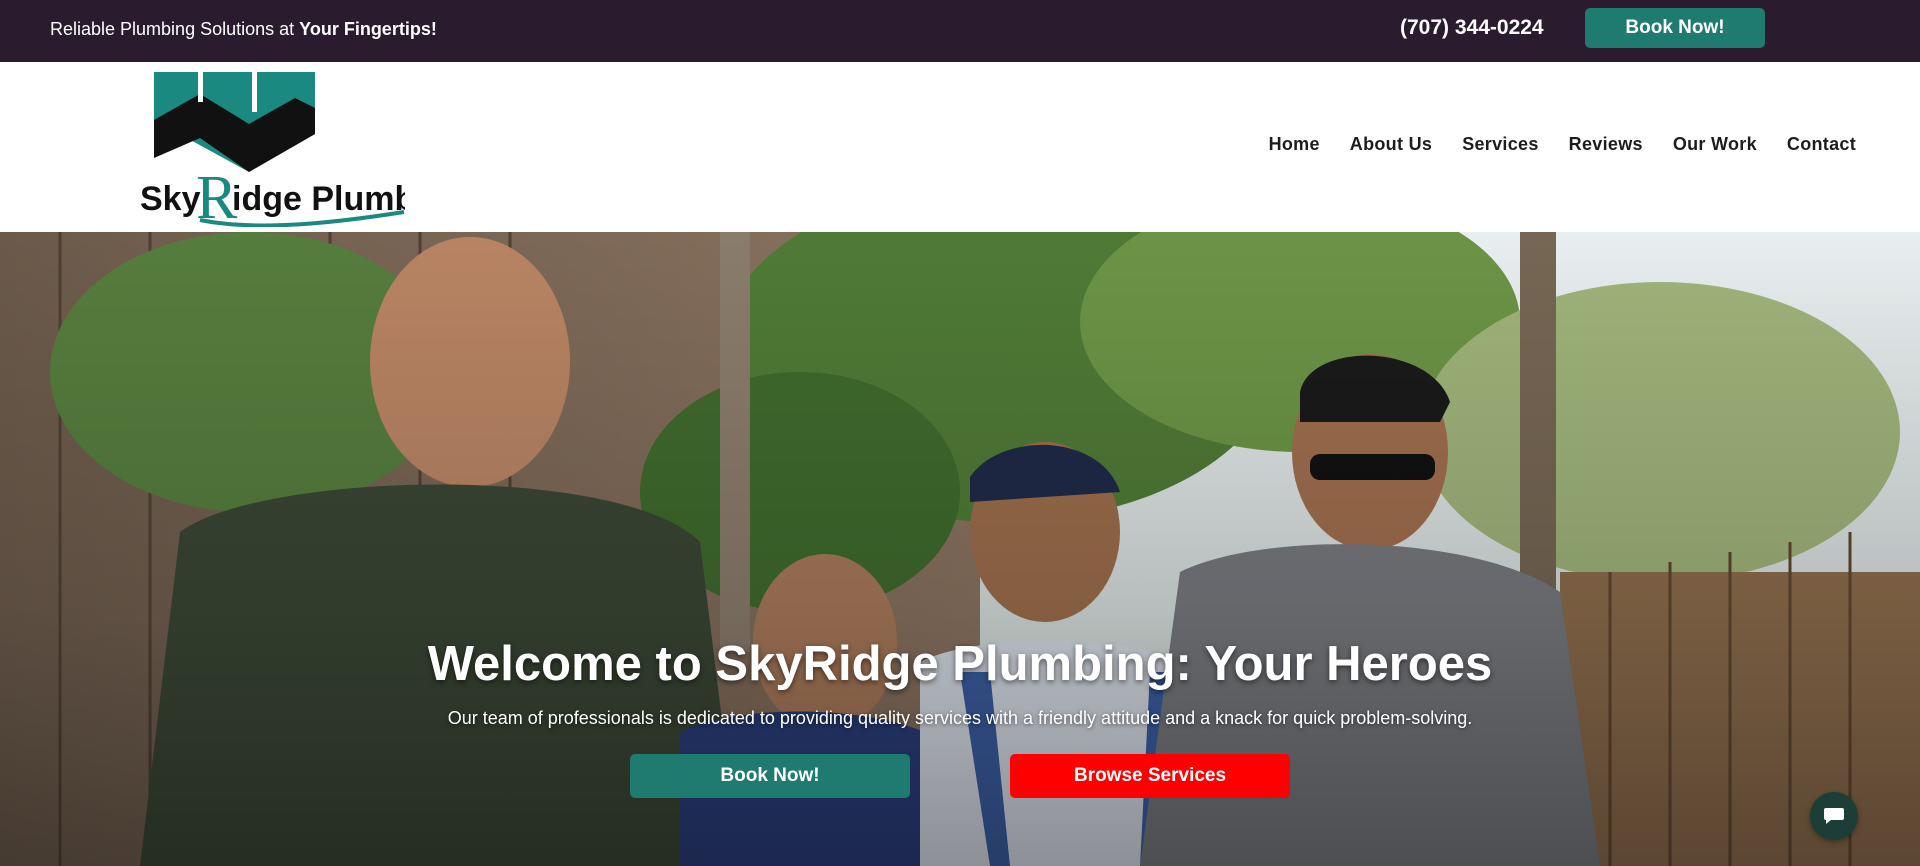 The height and width of the screenshot is (866, 1920). I want to click on nav-reviews: Reviews, so click(1606, 144).